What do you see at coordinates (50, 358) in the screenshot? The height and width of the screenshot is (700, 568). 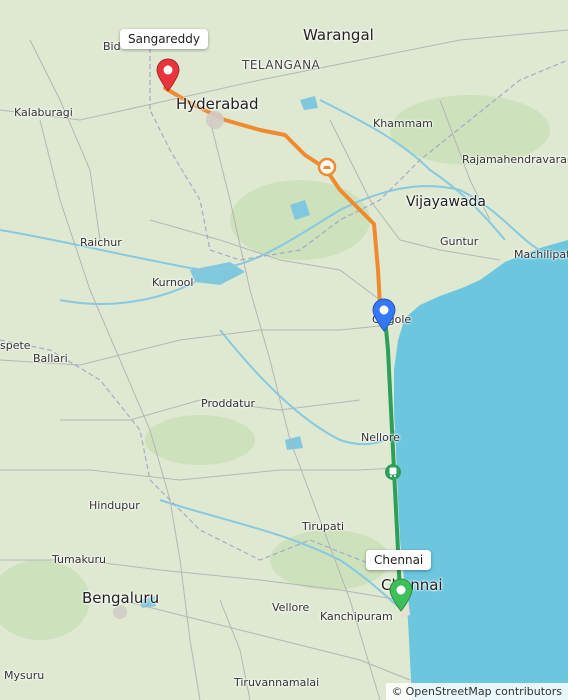 I see `city-ballari: Ballari` at bounding box center [50, 358].